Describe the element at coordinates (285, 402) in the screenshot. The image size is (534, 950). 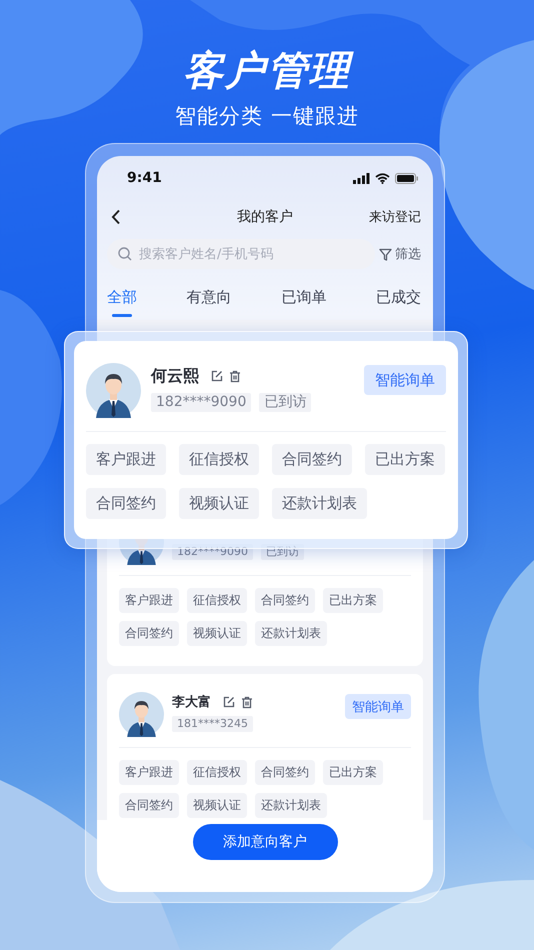
I see `visit-status: 已到访` at that location.